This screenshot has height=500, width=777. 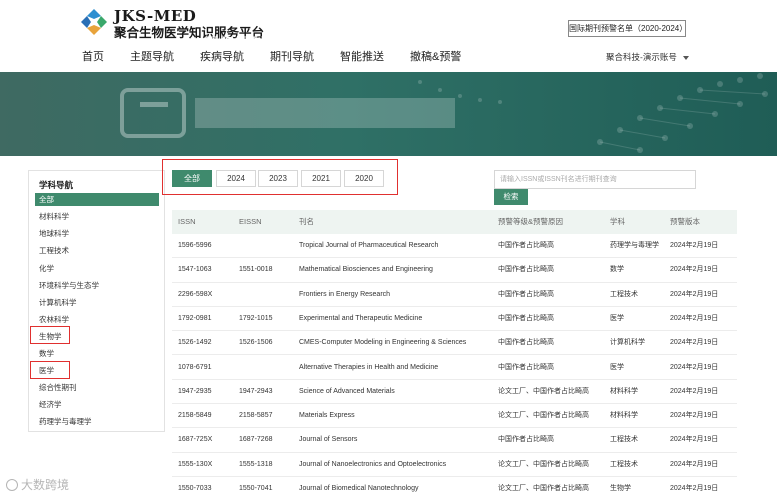 I want to click on banner-title: 国际期刊预警名单, so click(x=265, y=43).